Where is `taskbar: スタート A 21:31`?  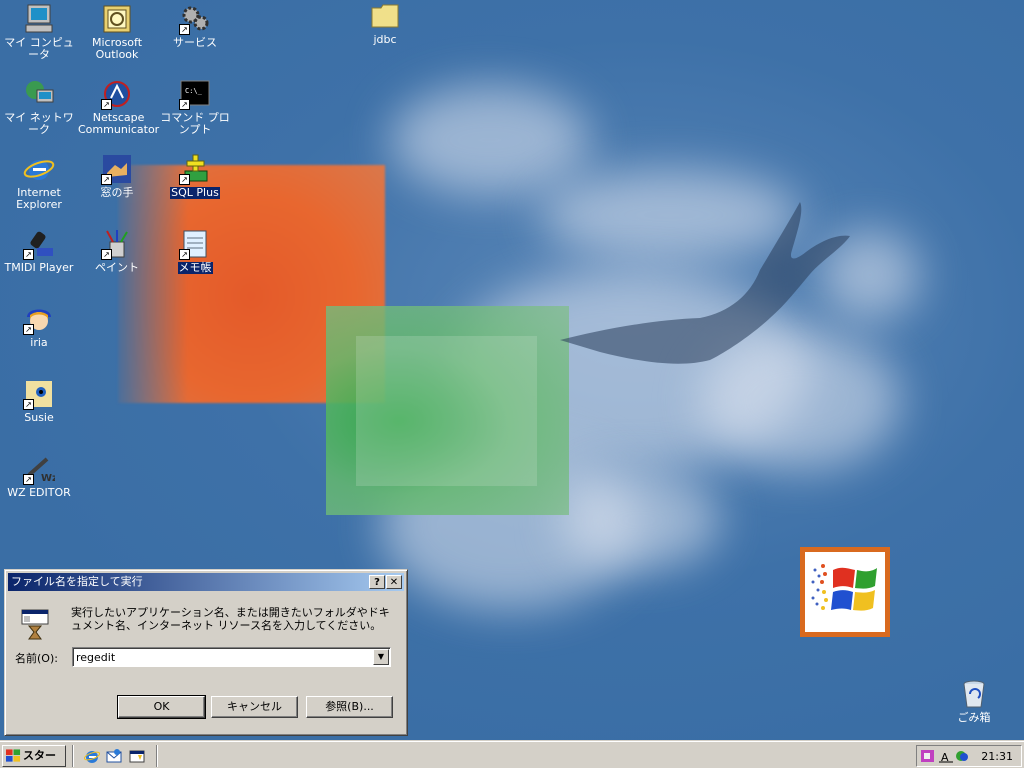 taskbar: スタート A 21:31 is located at coordinates (512, 754).